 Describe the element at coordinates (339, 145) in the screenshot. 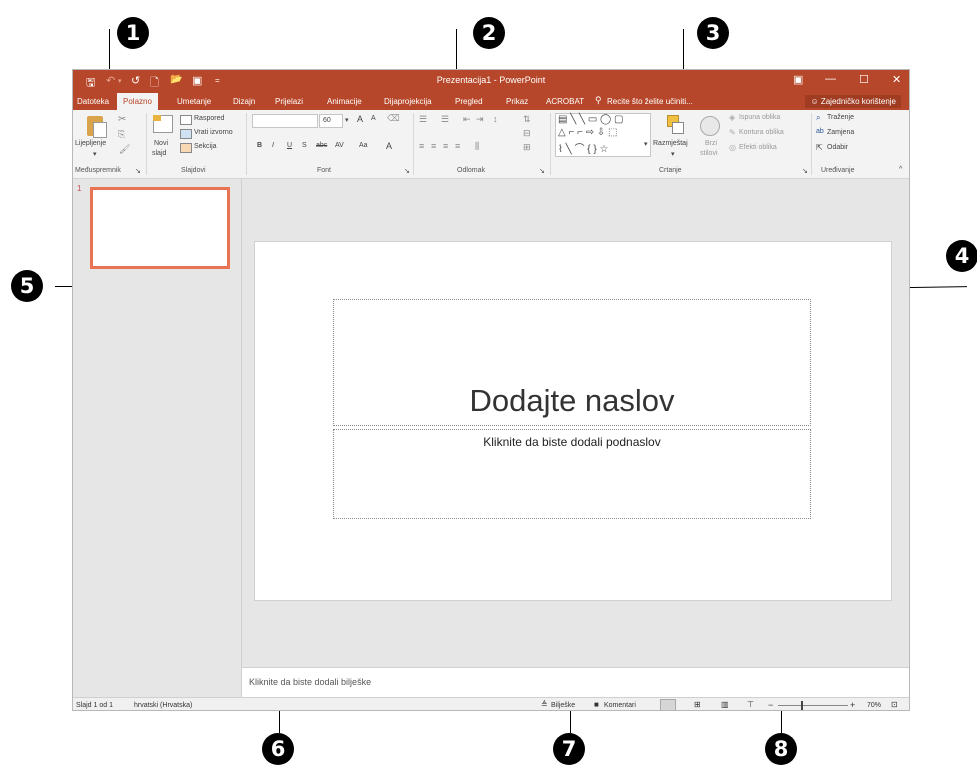

I see `character-spacing-button: AV` at that location.